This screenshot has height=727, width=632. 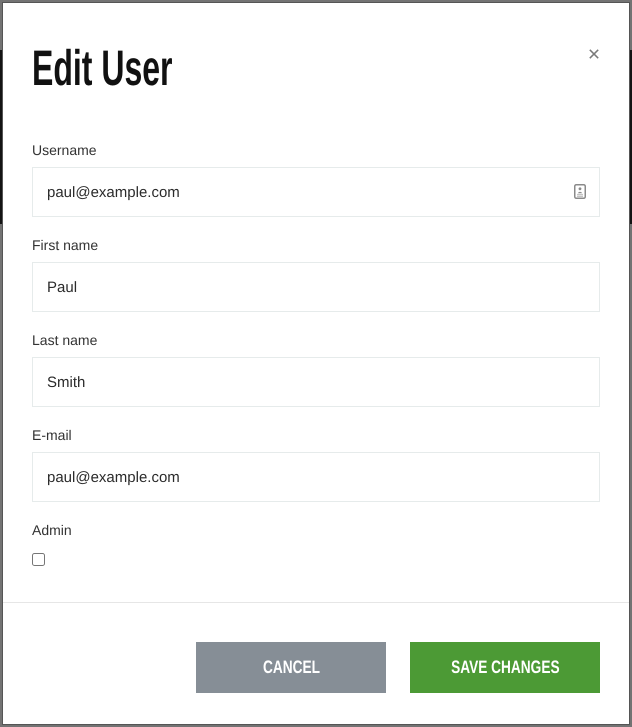 I want to click on contact-card-icon, so click(x=580, y=191).